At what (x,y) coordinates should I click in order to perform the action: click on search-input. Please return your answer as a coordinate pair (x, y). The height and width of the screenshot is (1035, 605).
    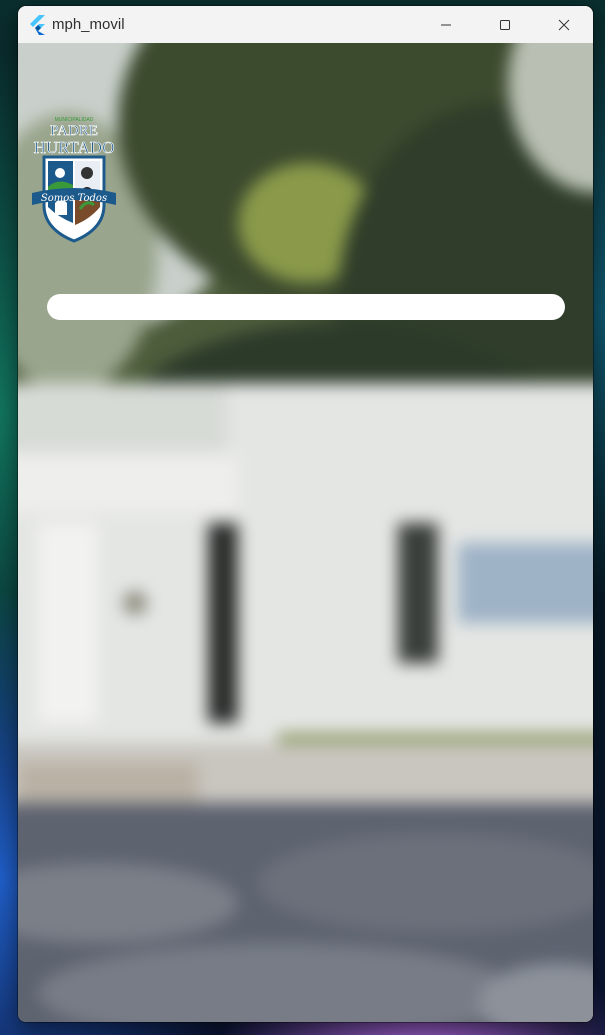
    Looking at the image, I should click on (306, 307).